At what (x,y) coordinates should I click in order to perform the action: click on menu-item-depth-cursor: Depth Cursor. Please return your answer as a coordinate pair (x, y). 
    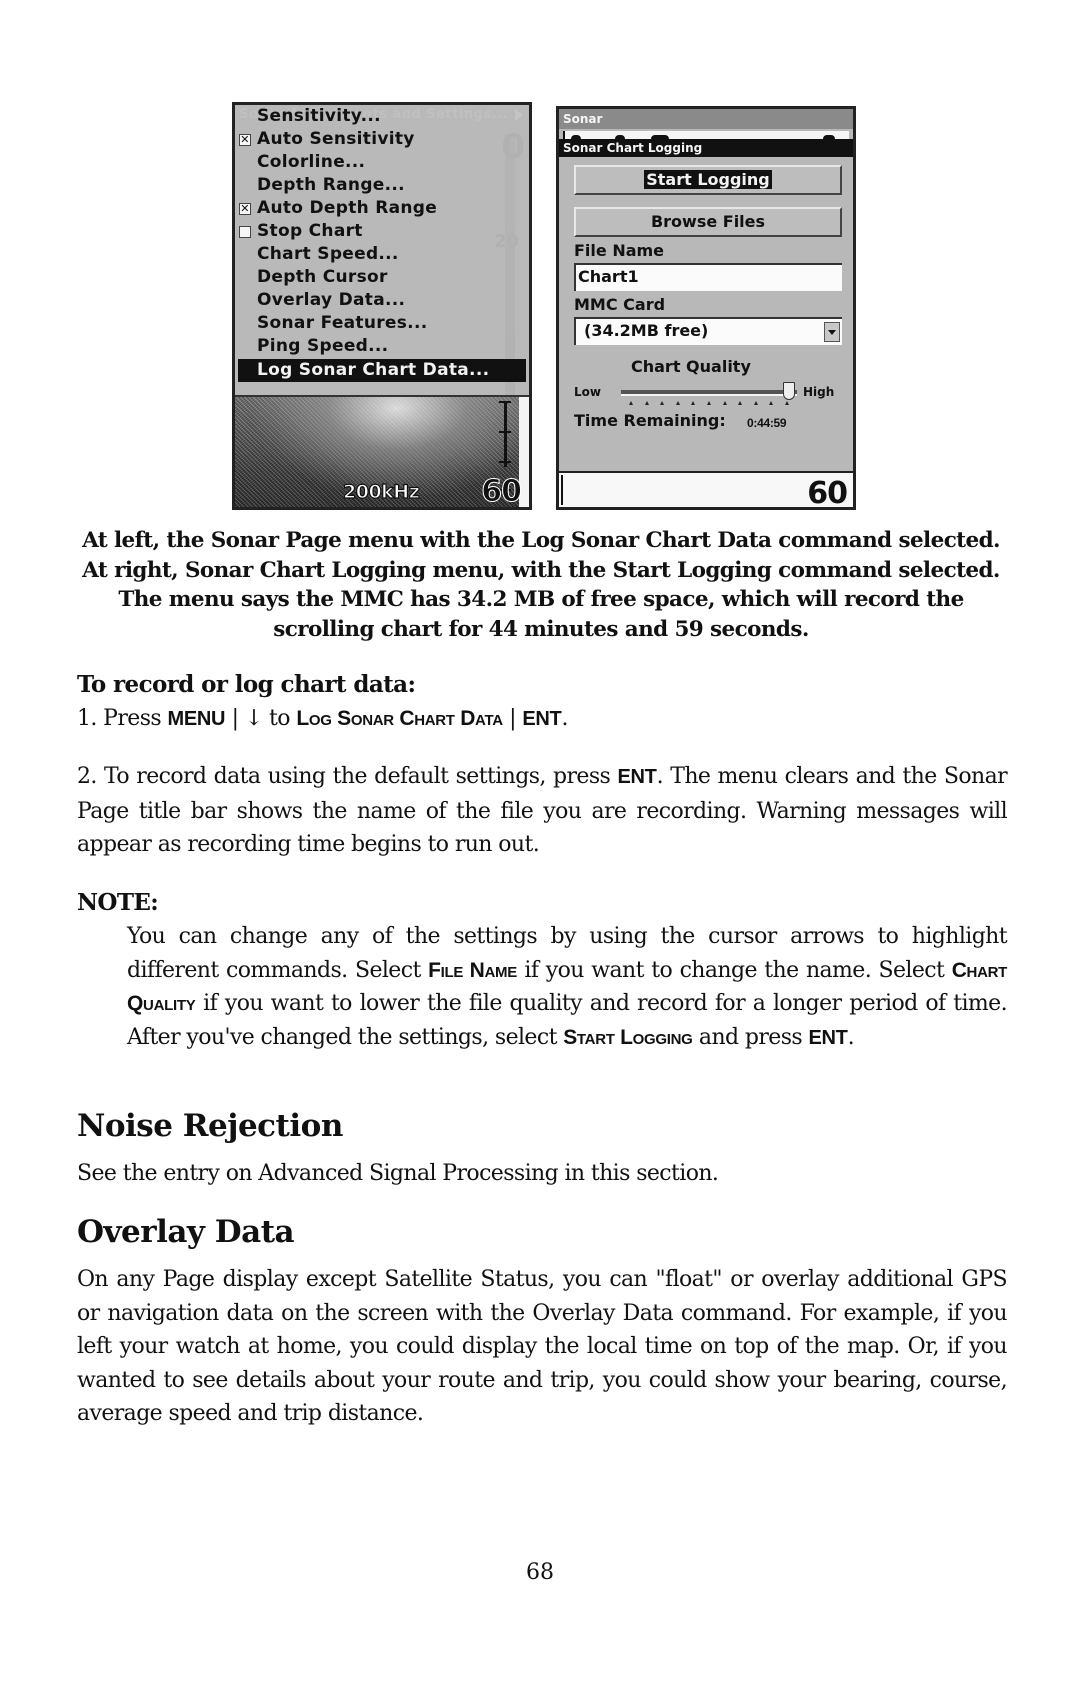
    Looking at the image, I should click on (382, 277).